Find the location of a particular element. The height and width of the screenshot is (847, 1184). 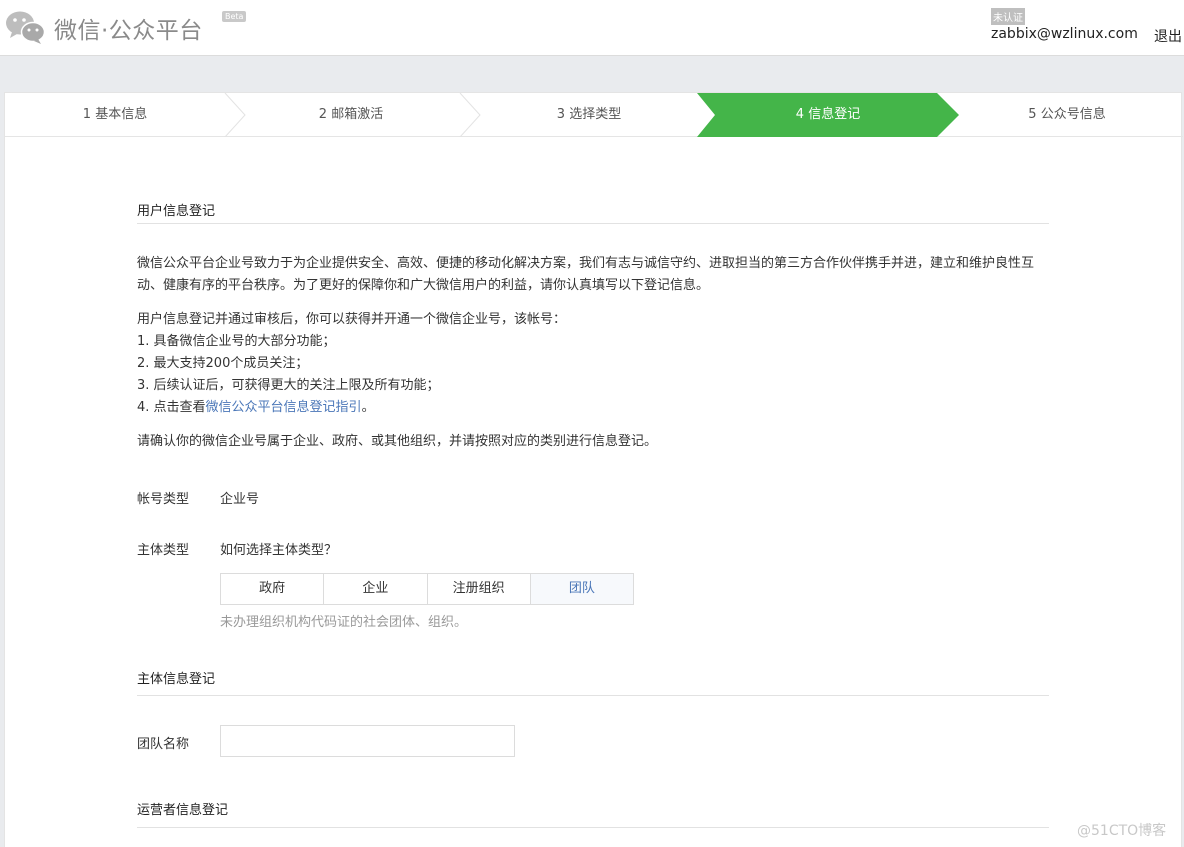

team-name-input is located at coordinates (367, 741).